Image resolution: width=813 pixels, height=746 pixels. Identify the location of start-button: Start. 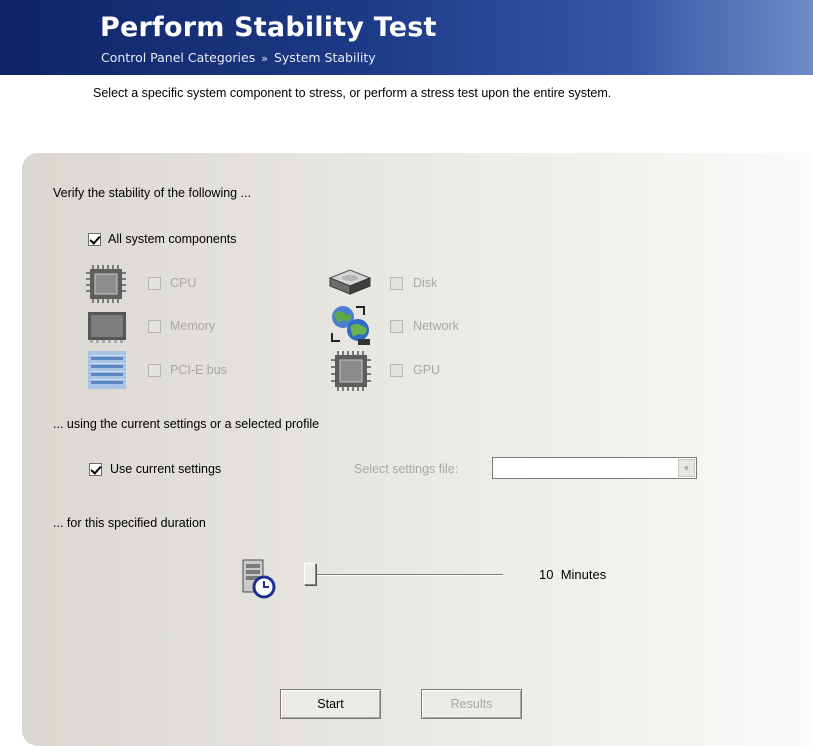
(330, 704).